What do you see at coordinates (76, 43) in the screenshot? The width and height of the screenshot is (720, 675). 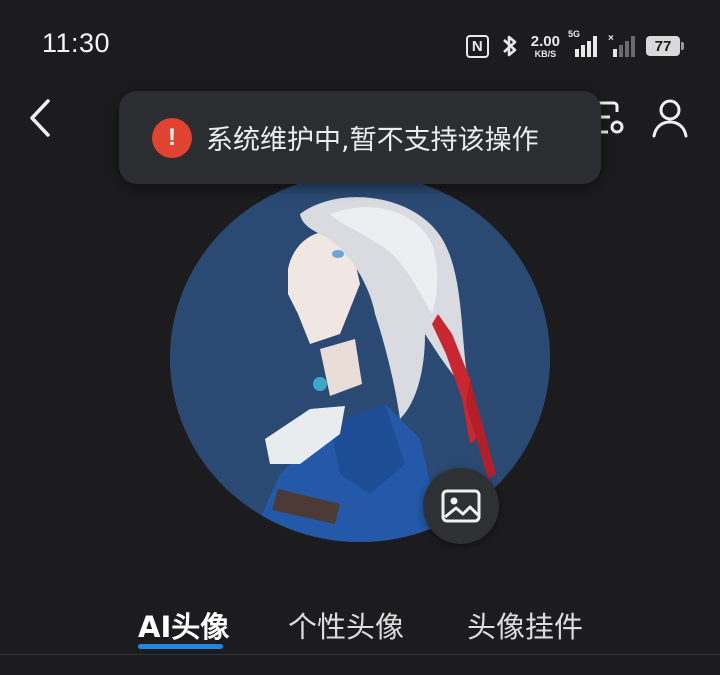 I see `status-time: 11:30` at bounding box center [76, 43].